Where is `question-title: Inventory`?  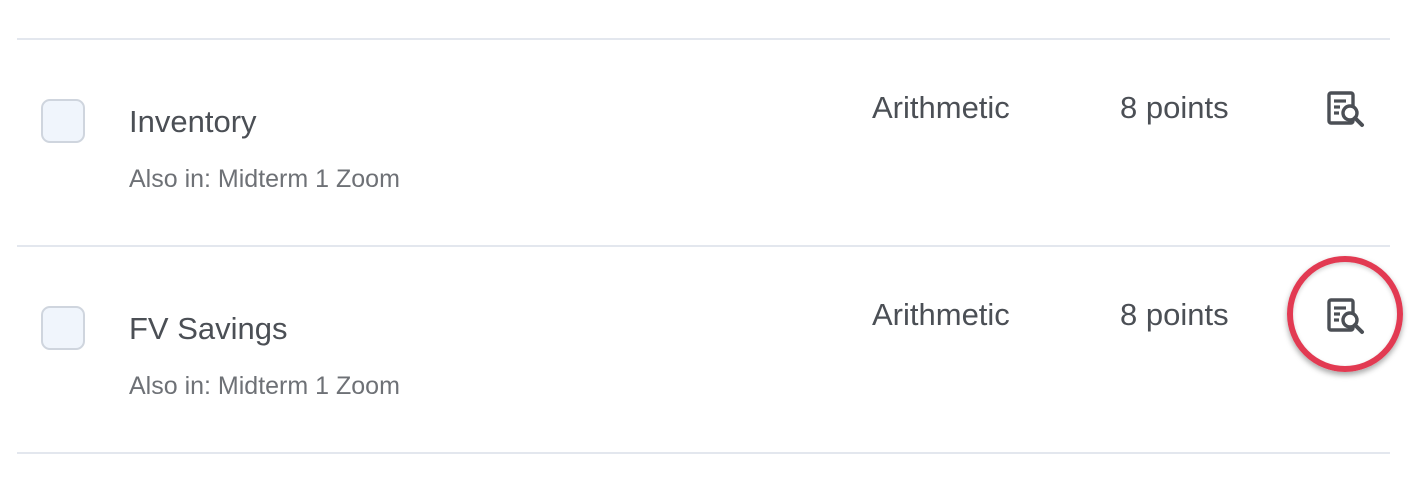 question-title: Inventory is located at coordinates (193, 121).